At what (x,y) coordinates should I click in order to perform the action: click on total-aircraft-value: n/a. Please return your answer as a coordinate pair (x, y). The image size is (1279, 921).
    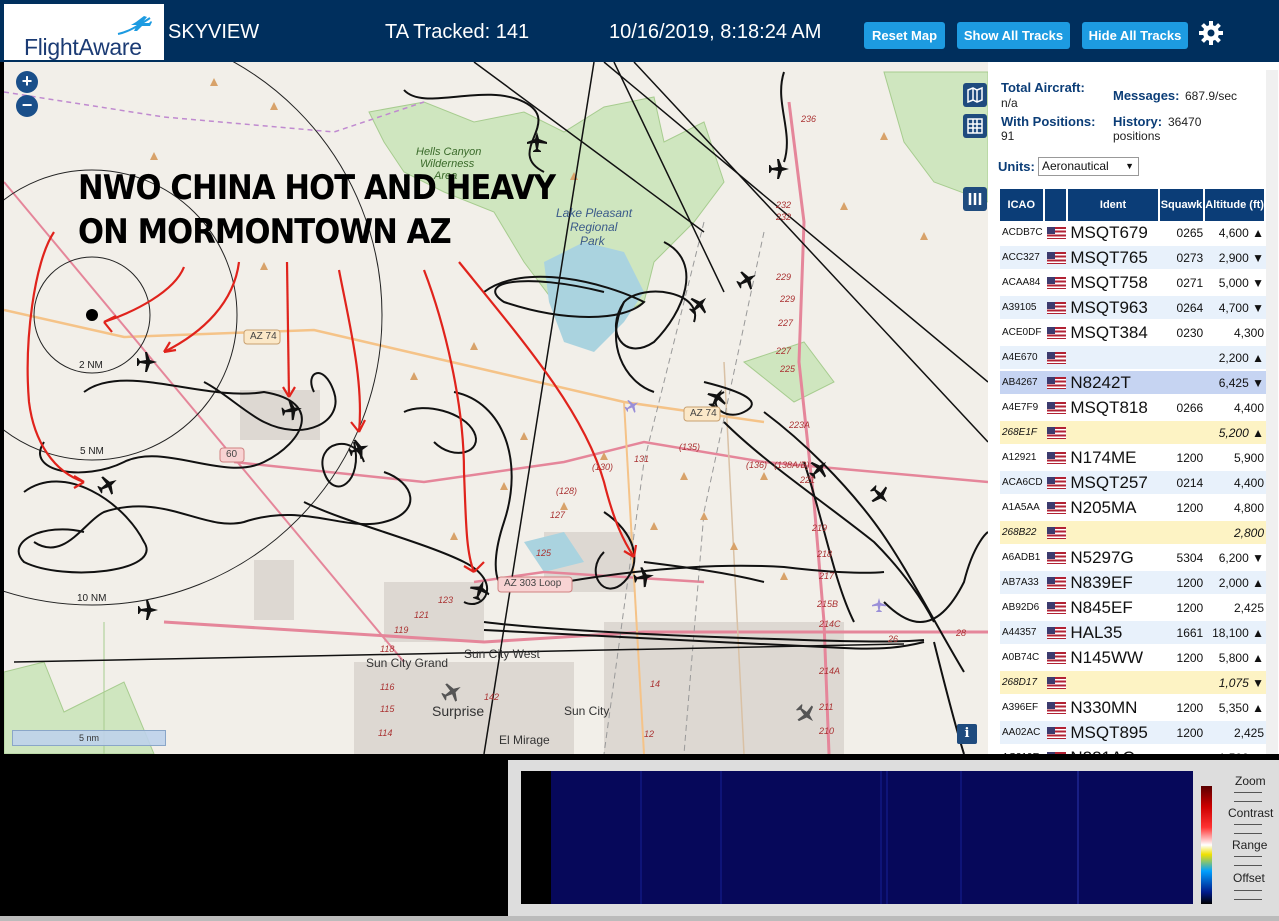
    Looking at the image, I should click on (1009, 103).